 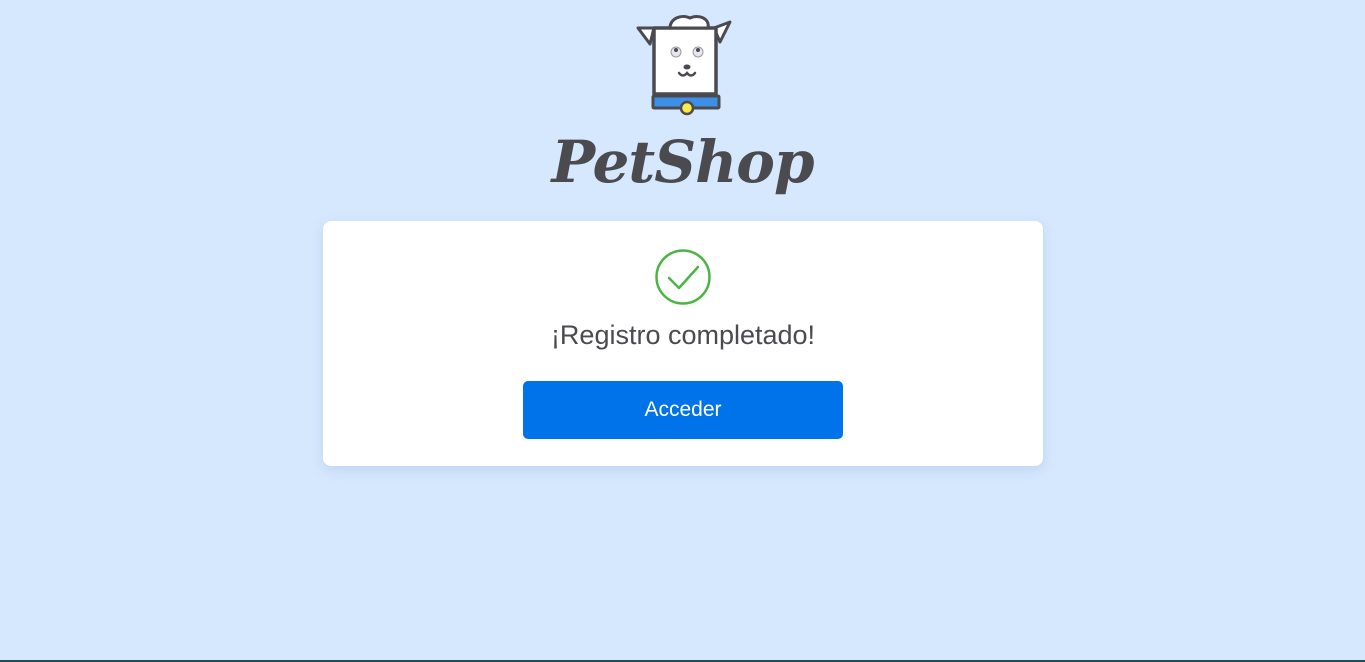 What do you see at coordinates (683, 277) in the screenshot?
I see `check-circle-icon` at bounding box center [683, 277].